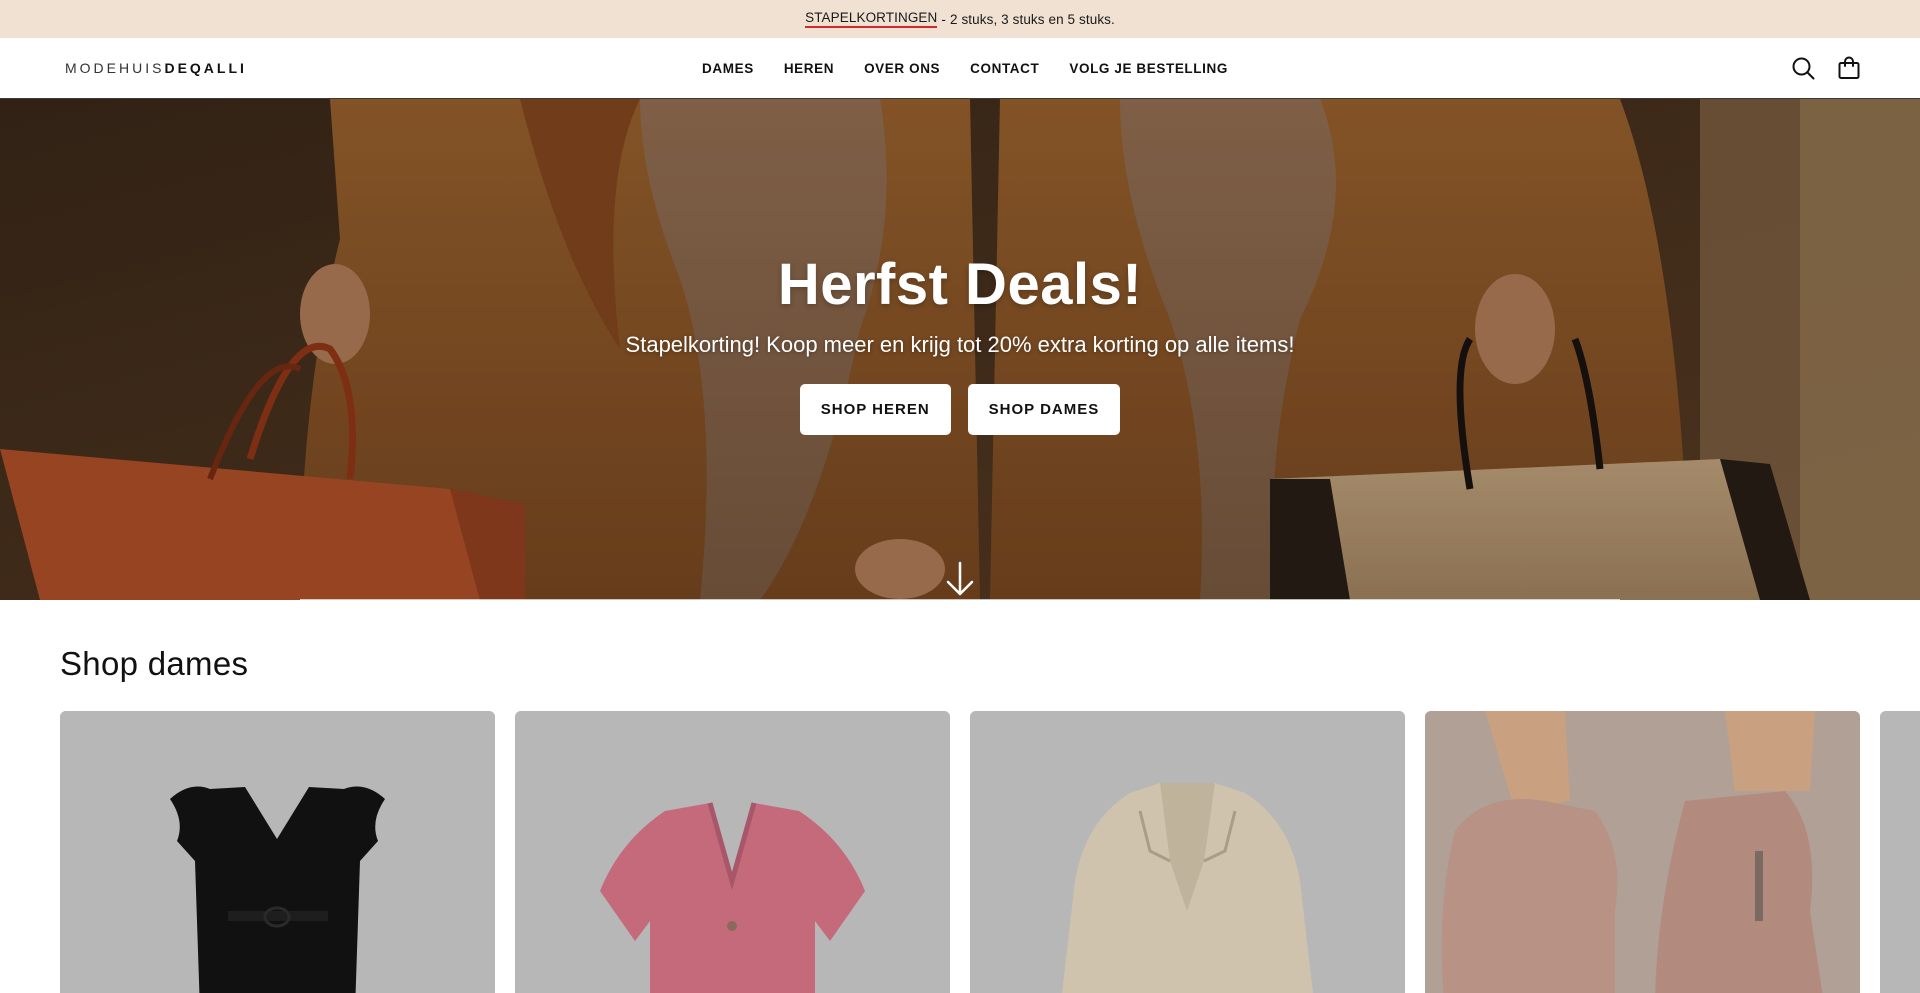 Image resolution: width=1920 pixels, height=993 pixels. I want to click on nav-item-volg-je-bestelling: VOLG JE BESTELLING, so click(1148, 68).